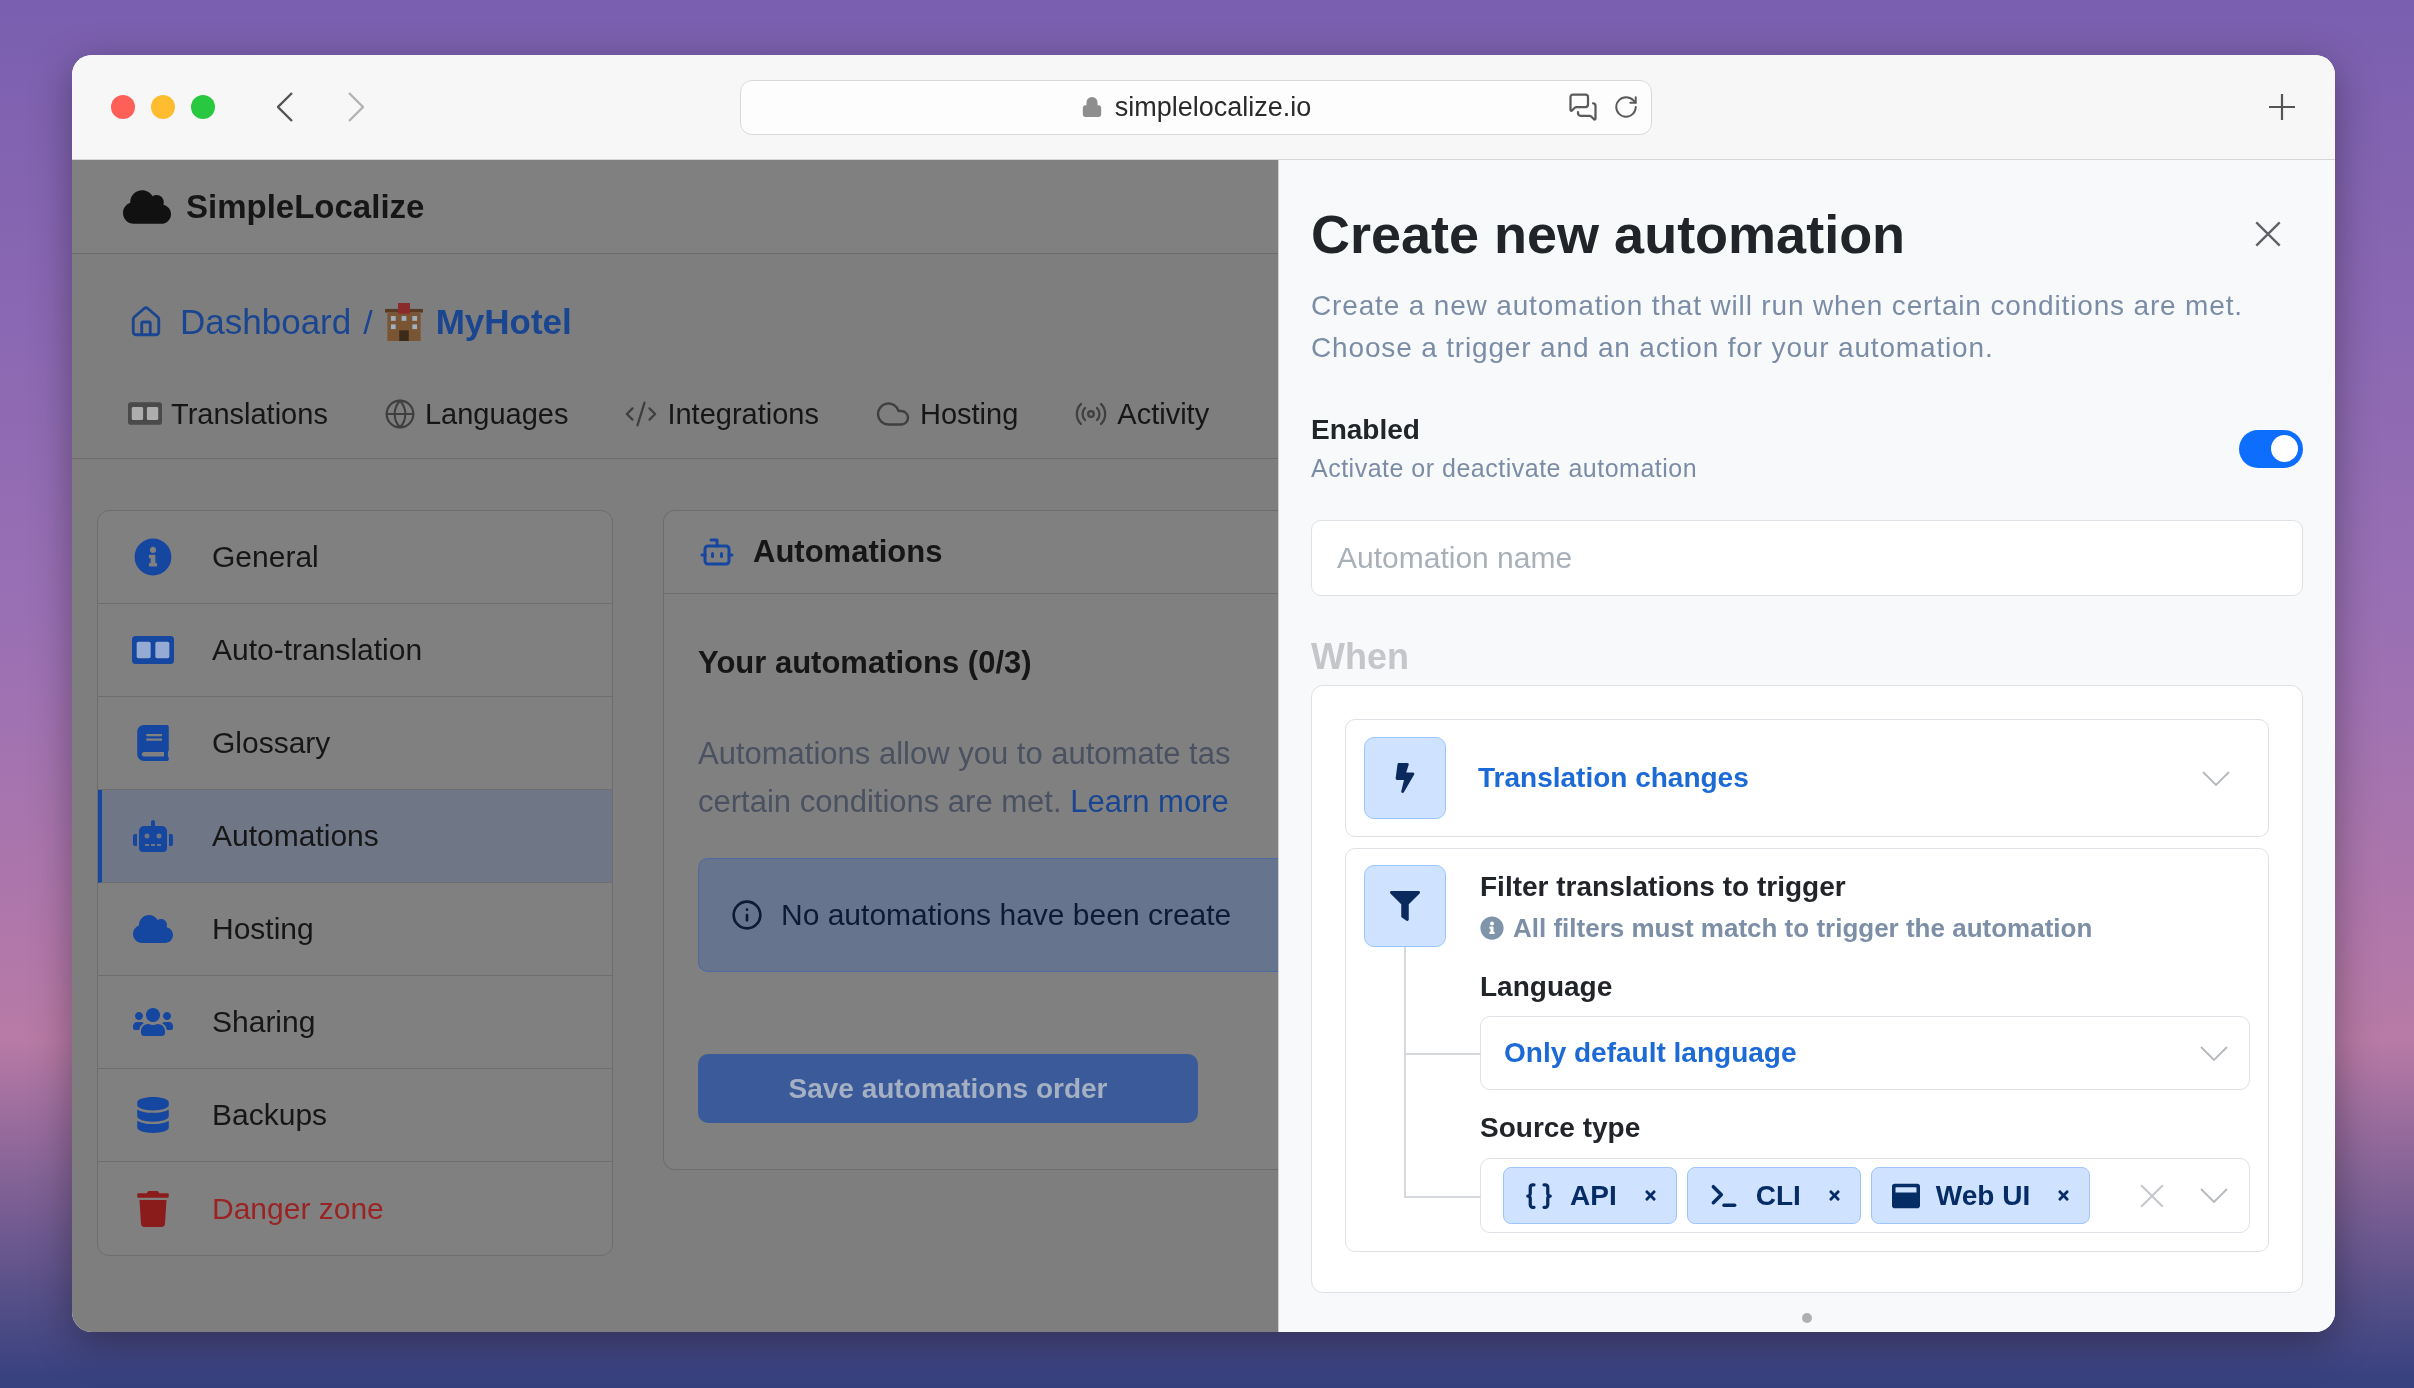  I want to click on filter-title: Filter translations to trigger, so click(1663, 887).